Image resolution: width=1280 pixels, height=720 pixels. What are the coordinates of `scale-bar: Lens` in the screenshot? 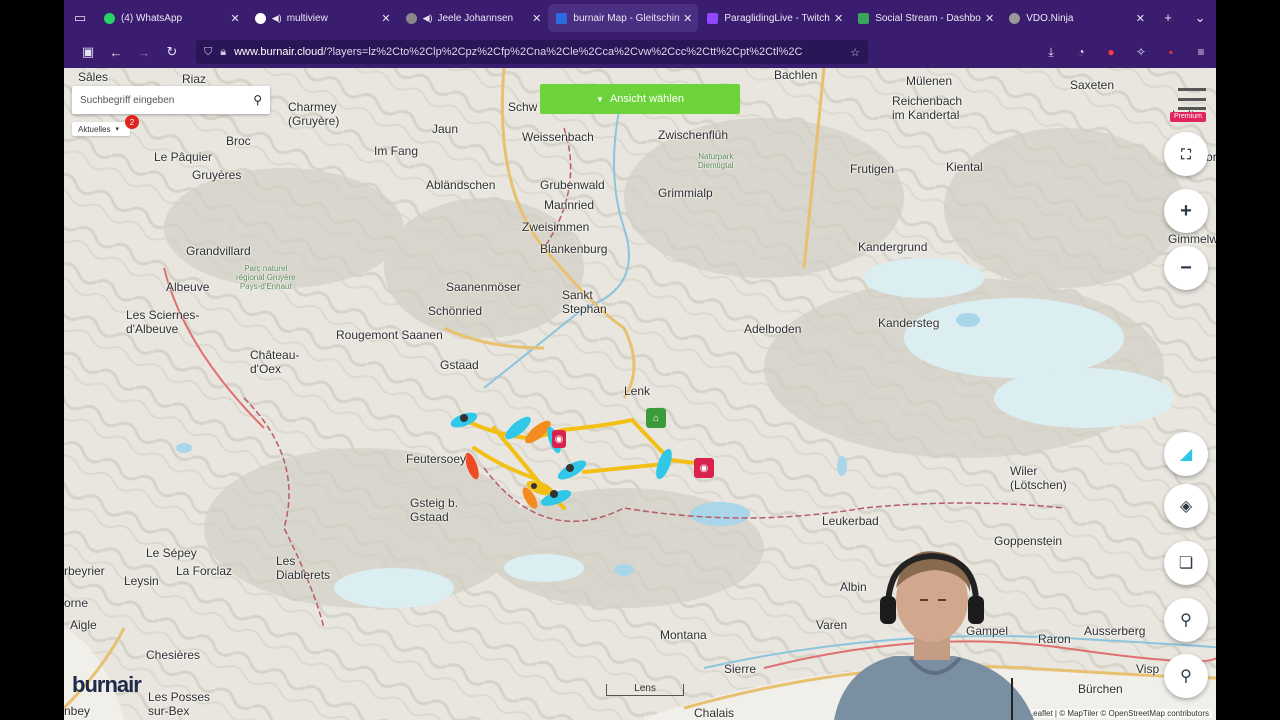 It's located at (645, 690).